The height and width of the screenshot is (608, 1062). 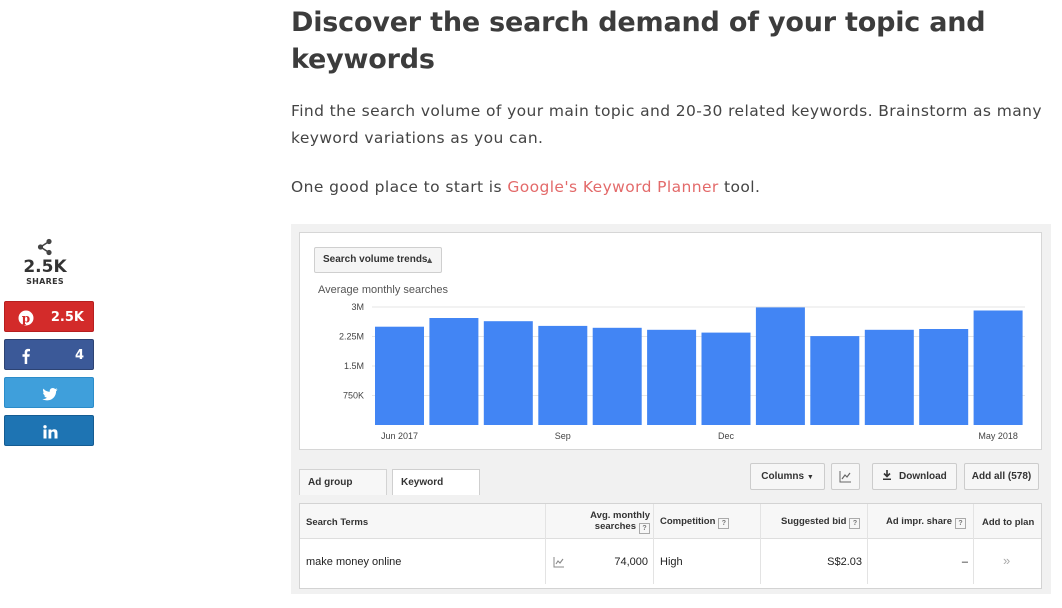 I want to click on monthly-searches-bar-chart: 750K 1.5M 2.25M 3M Jun 2017 Sep Dec May 2018, so click(x=682, y=371).